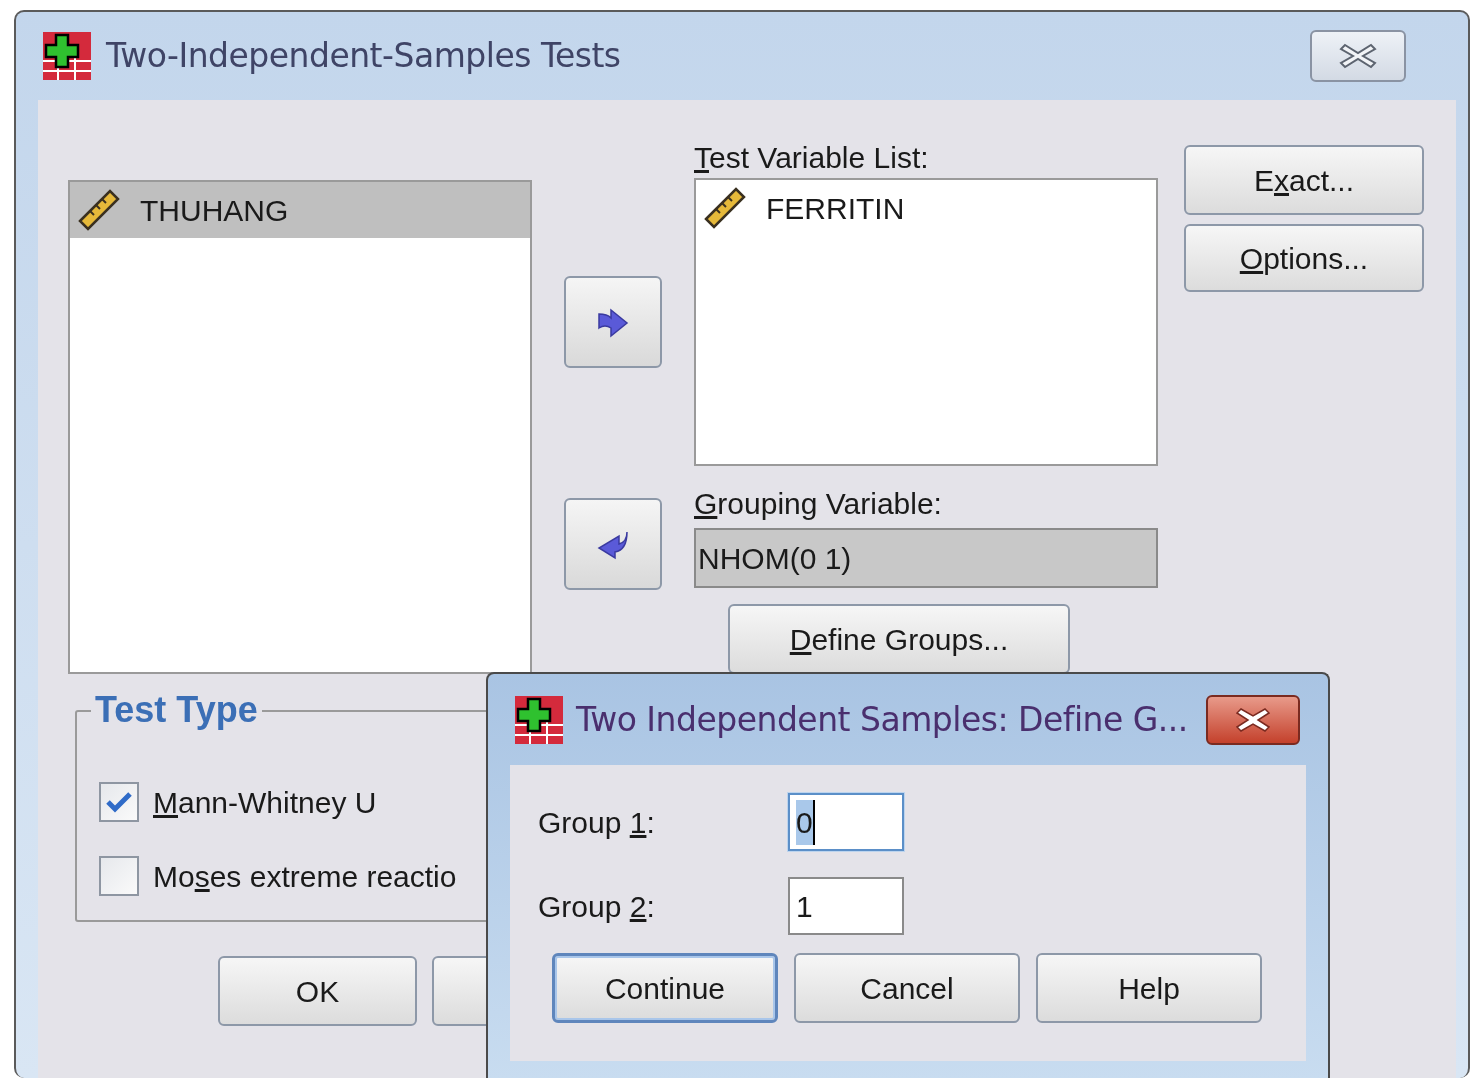 This screenshot has width=1472, height=1078. I want to click on test-variable-list: FERRITIN, so click(926, 322).